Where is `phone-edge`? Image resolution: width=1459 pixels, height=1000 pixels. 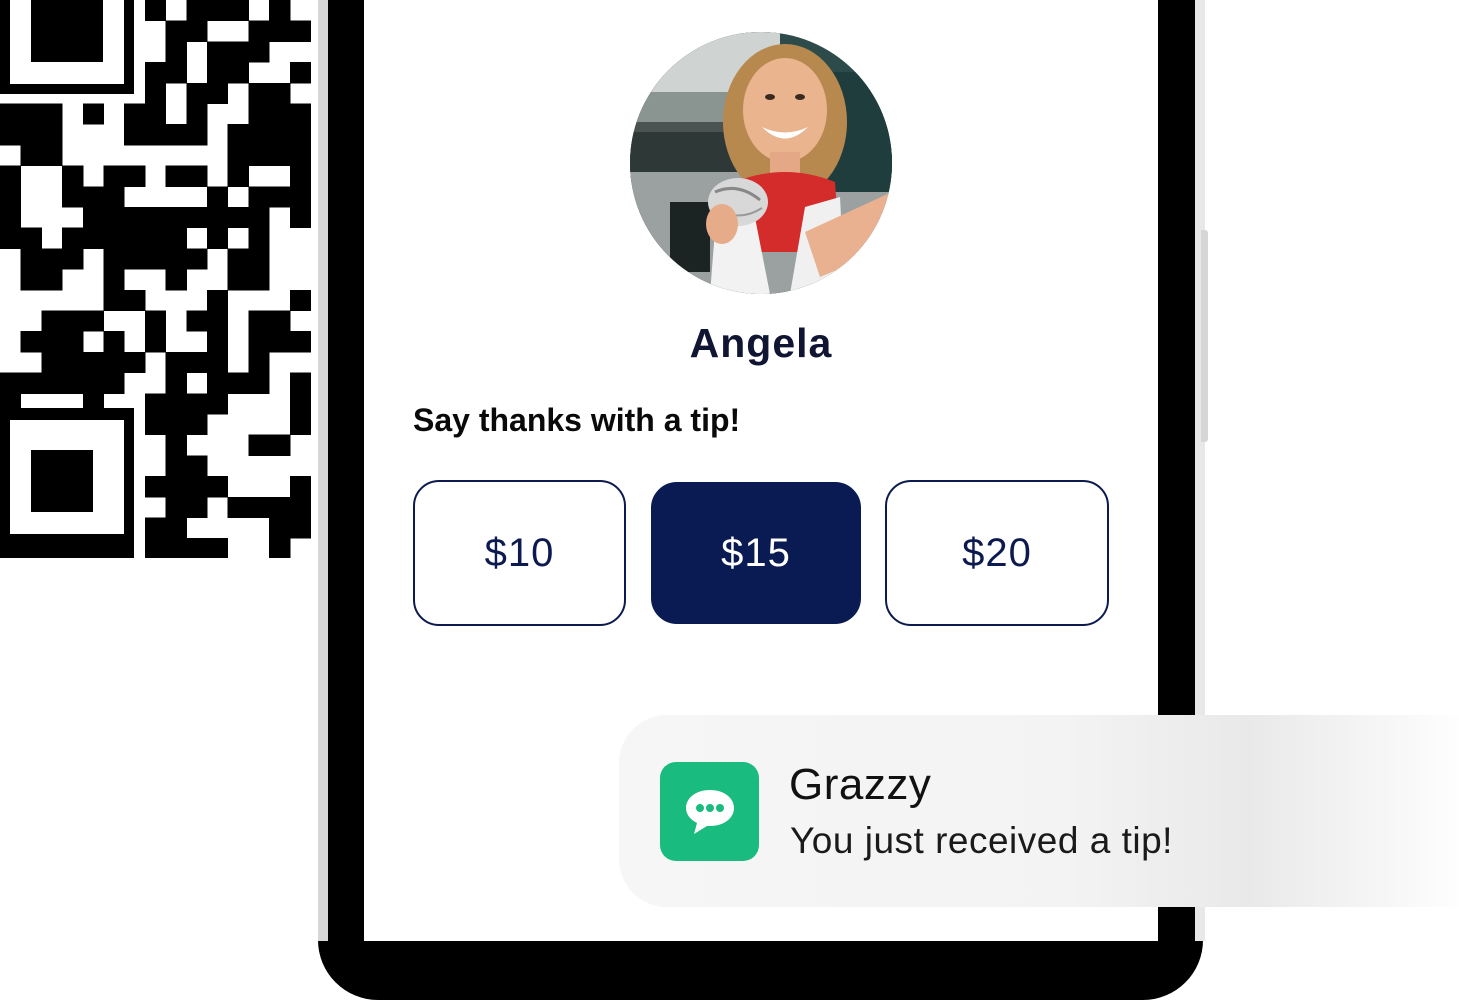 phone-edge is located at coordinates (323, 470).